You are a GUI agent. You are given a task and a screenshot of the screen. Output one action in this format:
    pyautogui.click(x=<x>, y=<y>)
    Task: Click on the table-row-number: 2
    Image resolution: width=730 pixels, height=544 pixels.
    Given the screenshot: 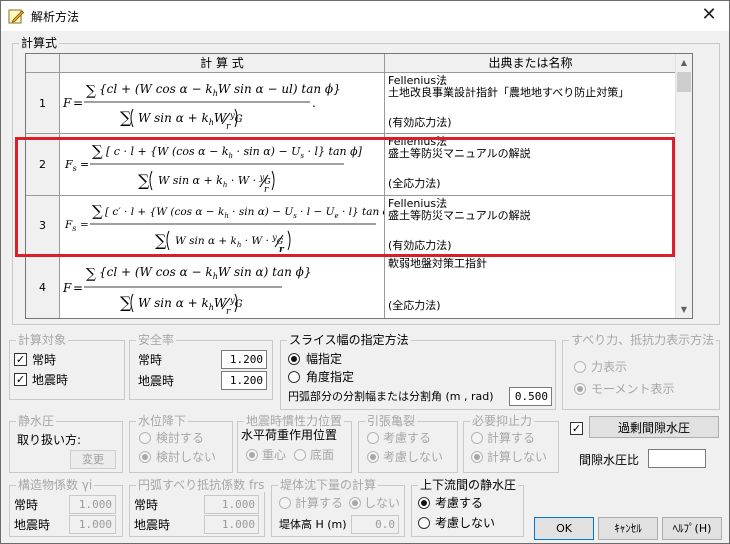 What is the action you would take?
    pyautogui.click(x=43, y=165)
    